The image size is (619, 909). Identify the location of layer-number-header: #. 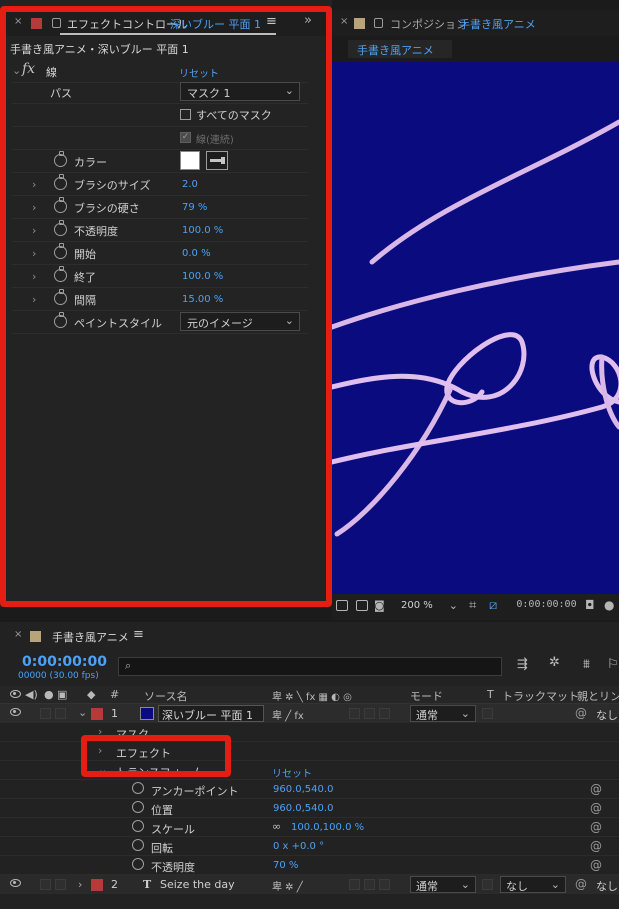
(115, 694).